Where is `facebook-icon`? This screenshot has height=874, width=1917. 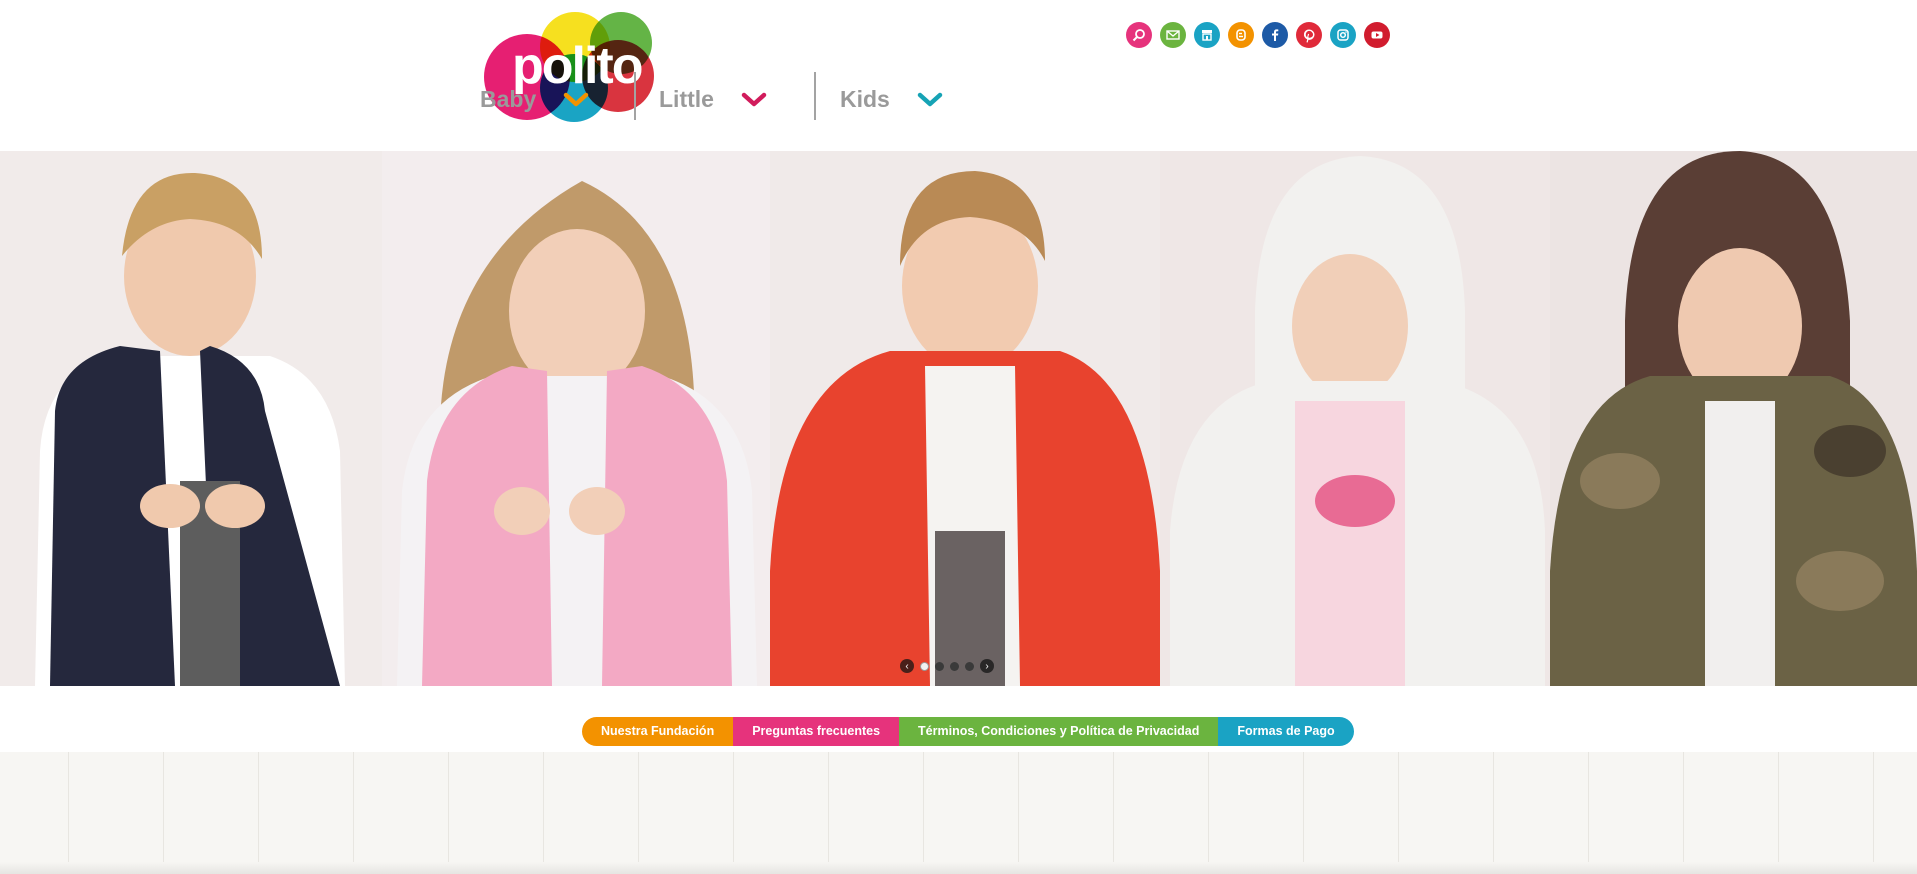 facebook-icon is located at coordinates (1275, 35).